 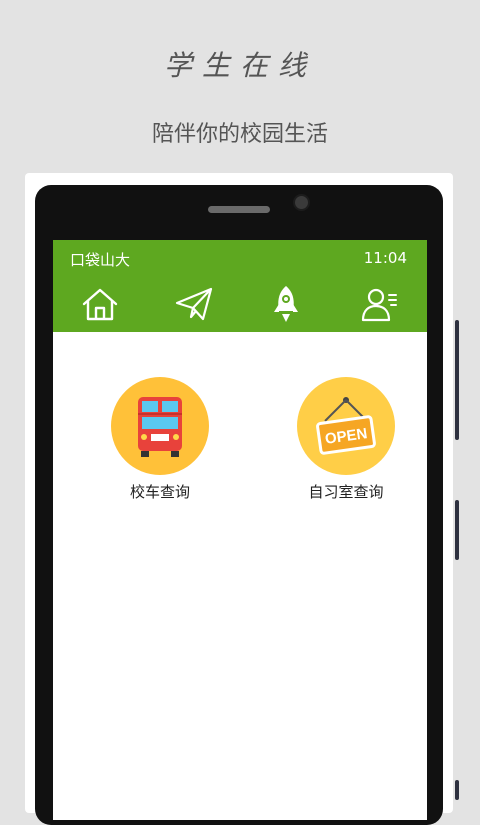 I want to click on rocket-icon, so click(x=286, y=304).